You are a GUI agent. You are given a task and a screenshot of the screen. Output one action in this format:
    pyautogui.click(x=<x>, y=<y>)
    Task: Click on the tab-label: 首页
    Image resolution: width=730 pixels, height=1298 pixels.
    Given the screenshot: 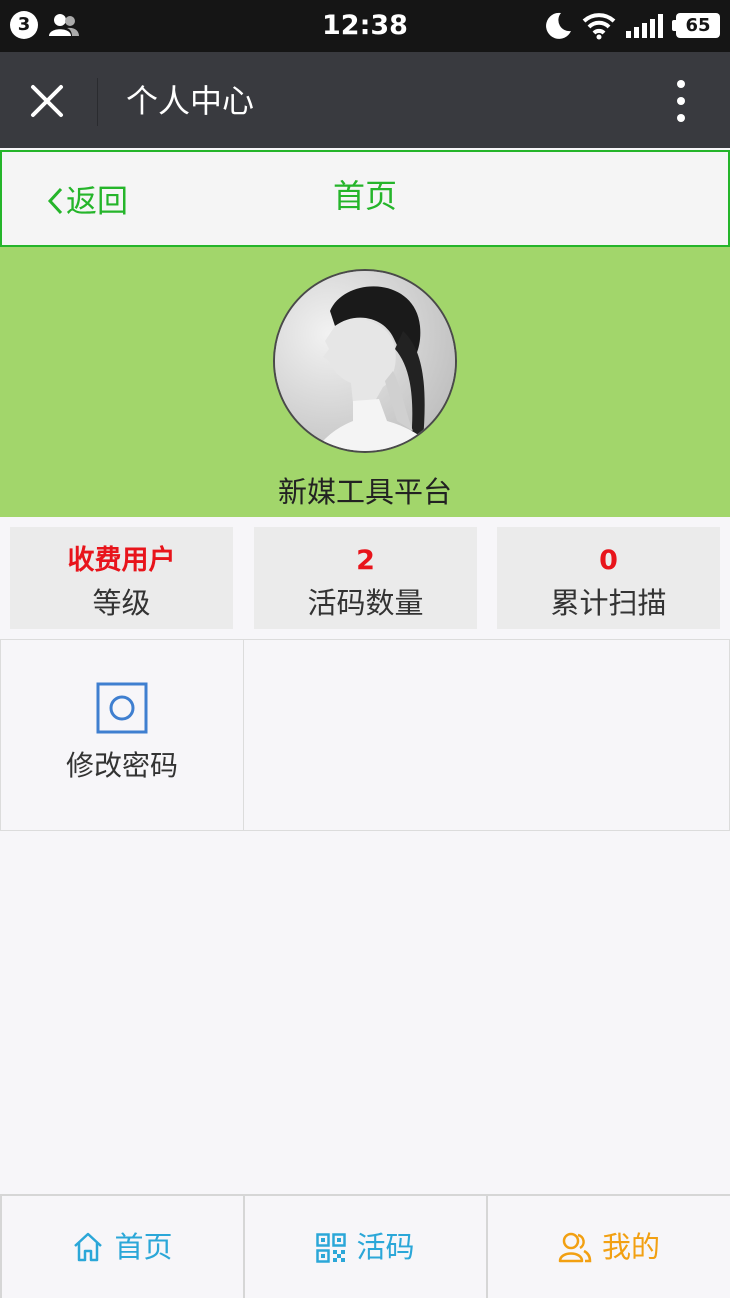 What is the action you would take?
    pyautogui.click(x=143, y=1247)
    